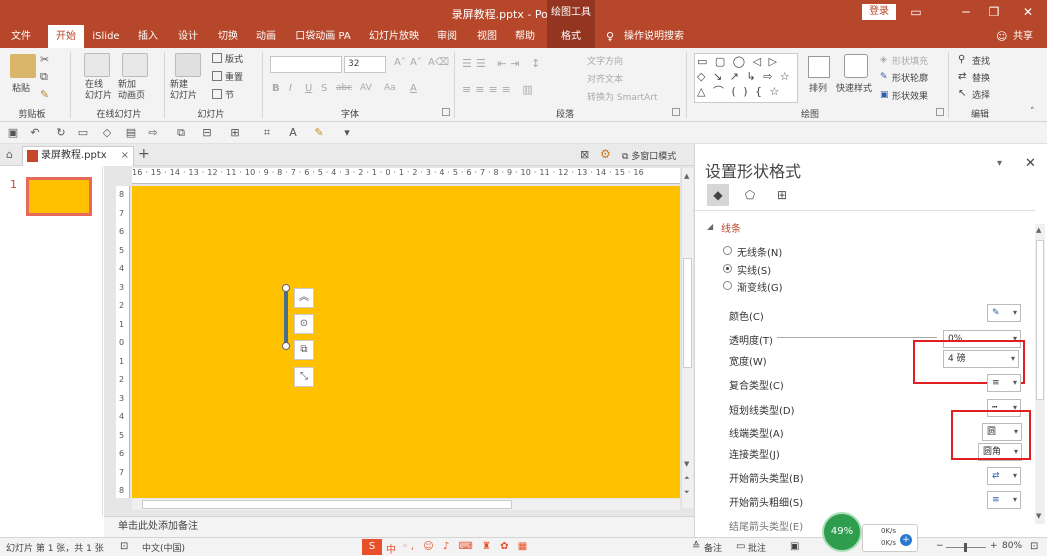  I want to click on arrange-button: 排列, so click(818, 87).